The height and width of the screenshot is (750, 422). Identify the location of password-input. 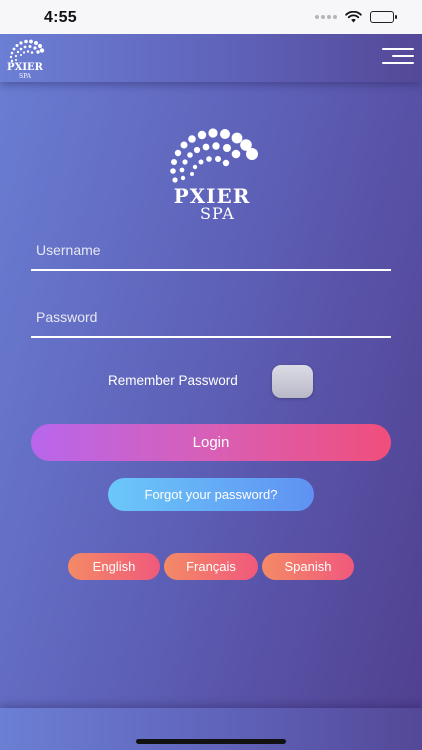
(211, 317).